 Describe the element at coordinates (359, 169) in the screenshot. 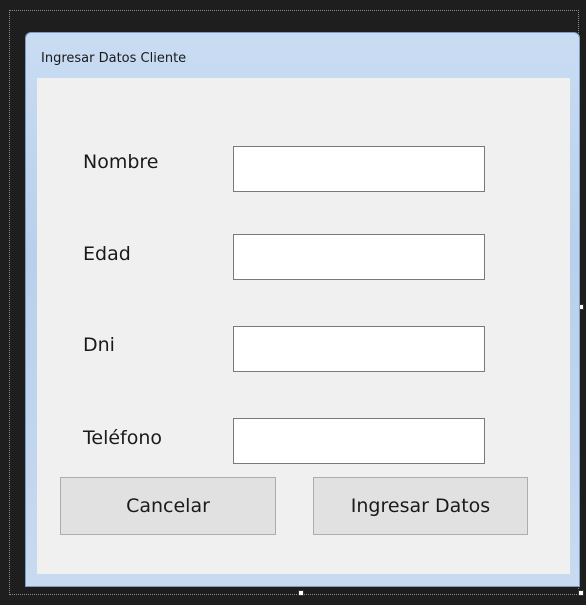

I see `name-input` at that location.